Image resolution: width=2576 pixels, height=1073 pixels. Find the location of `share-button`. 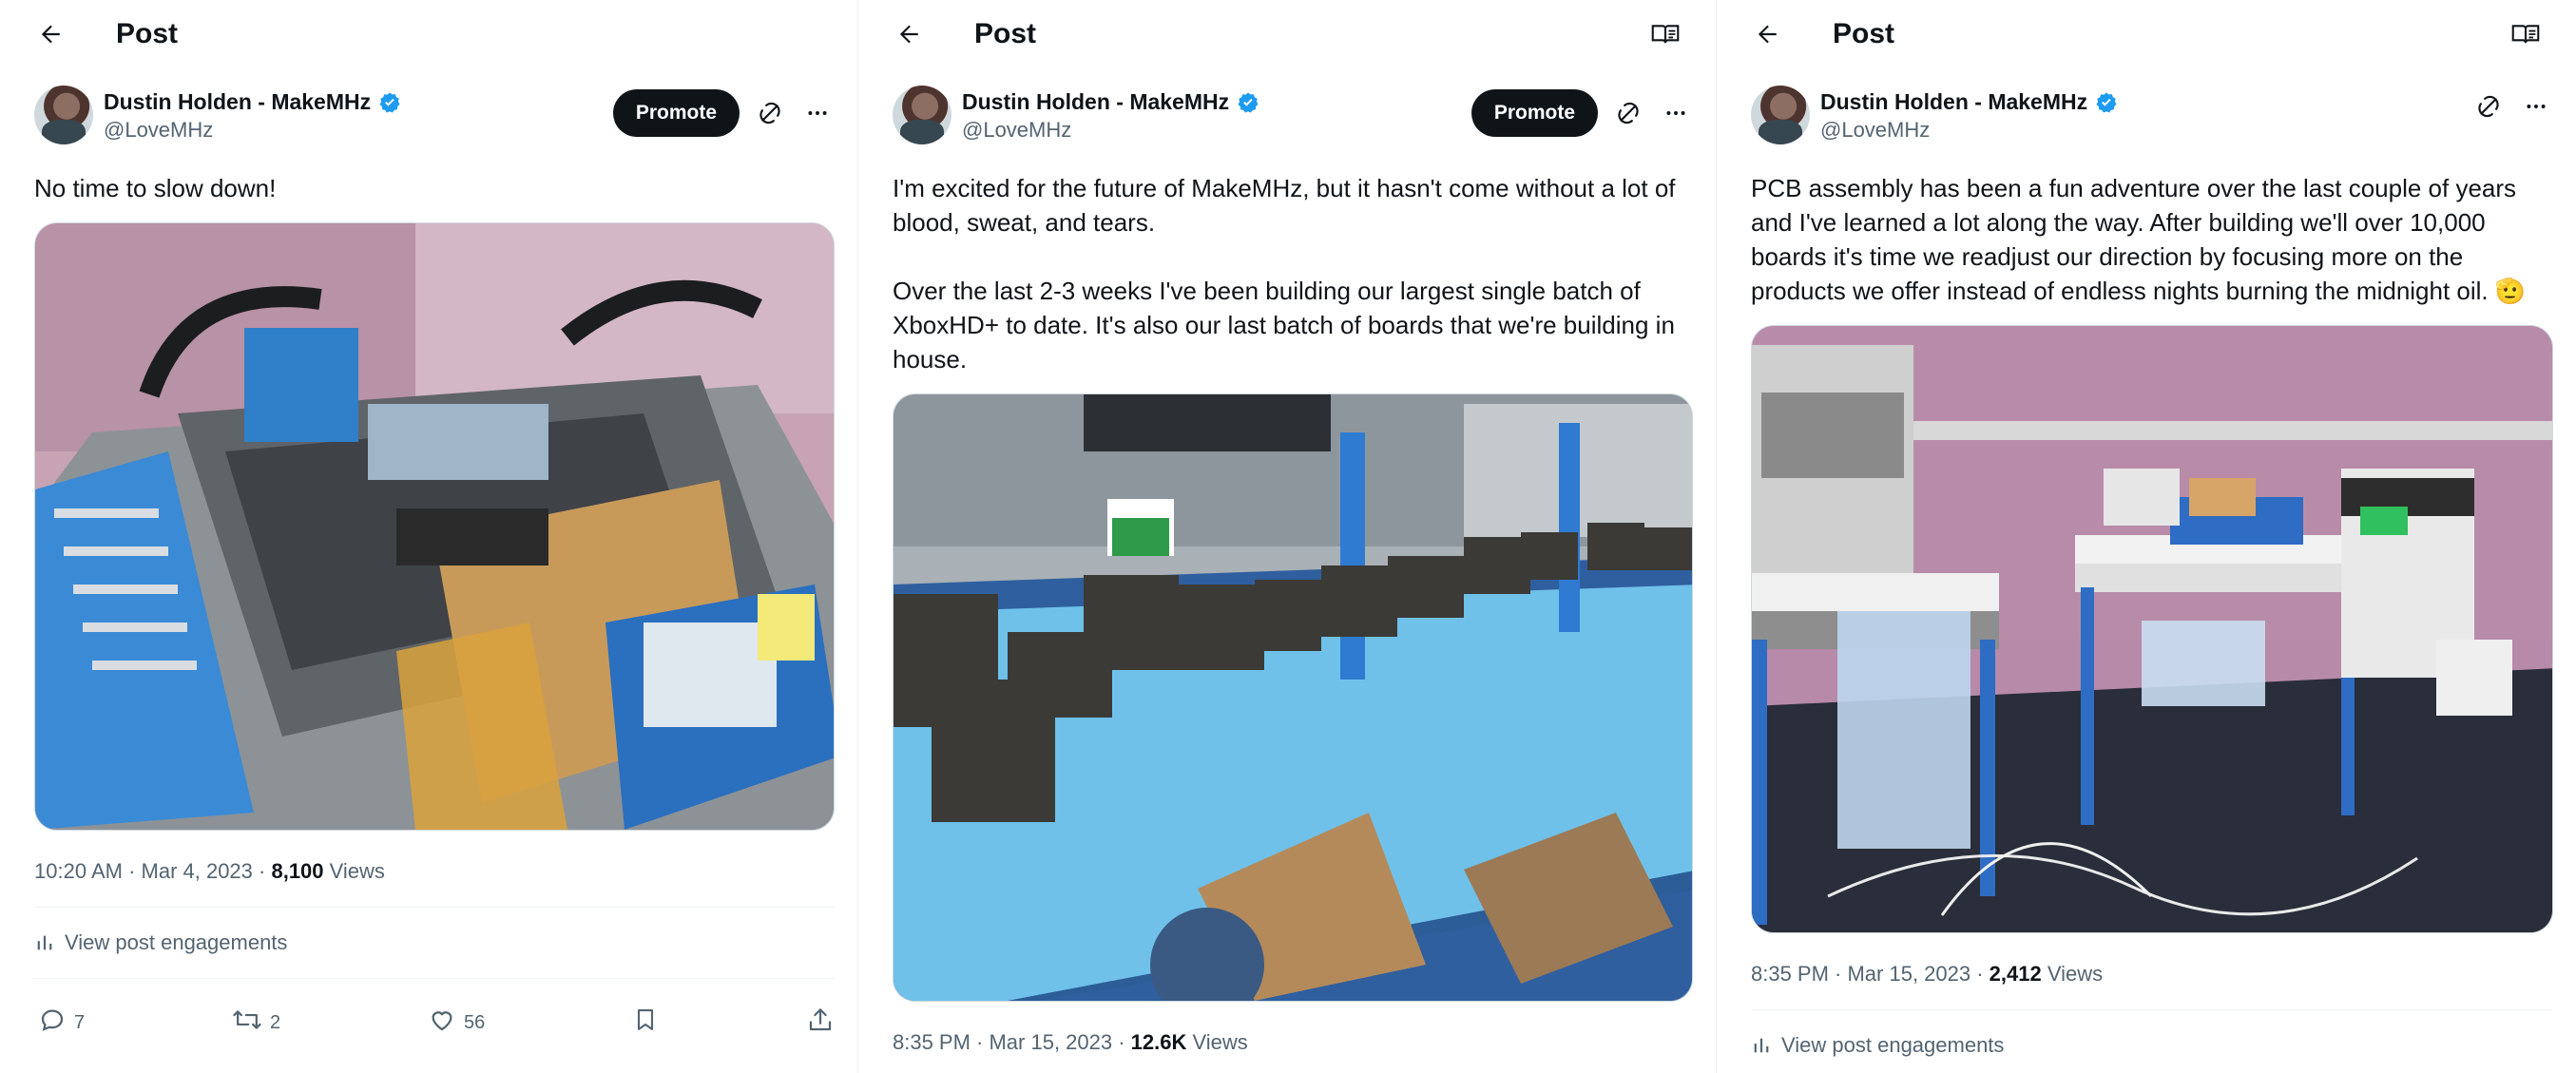

share-button is located at coordinates (820, 1023).